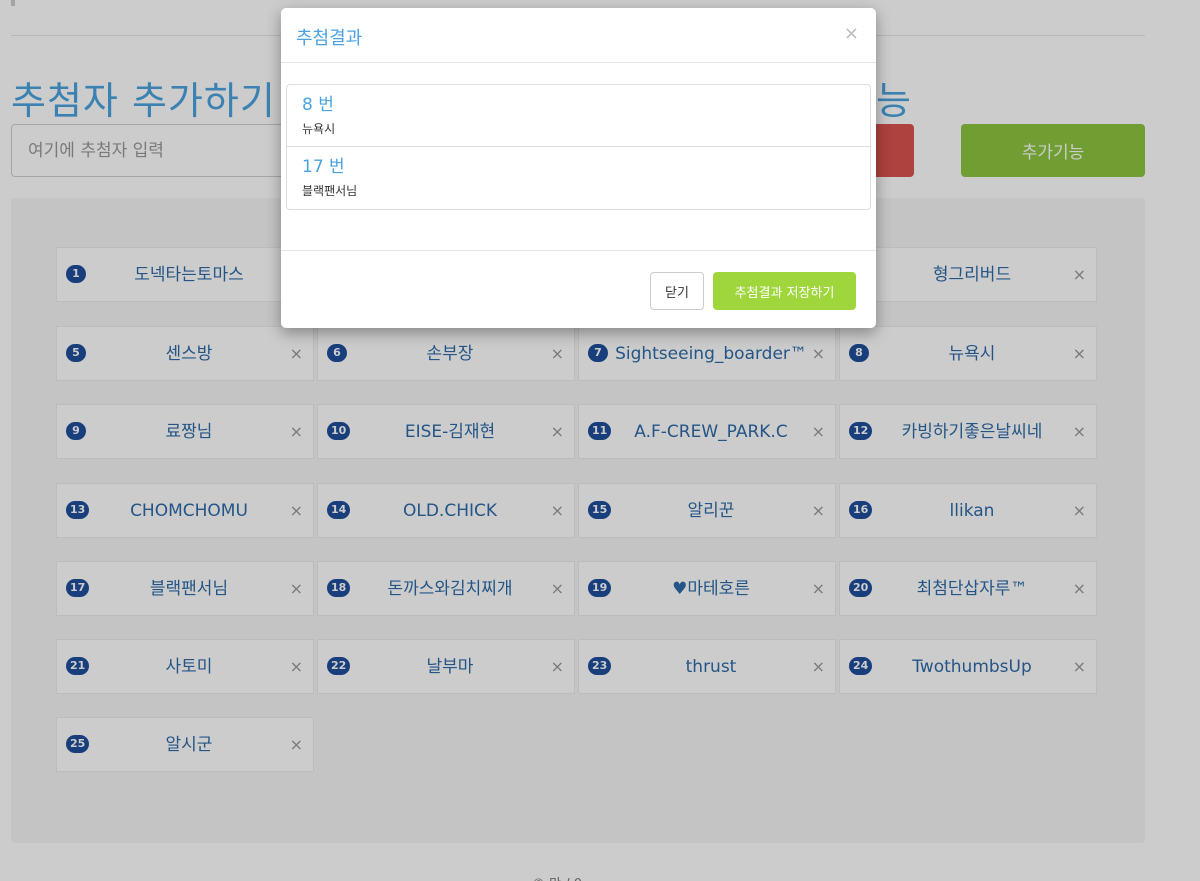 The height and width of the screenshot is (881, 1200). Describe the element at coordinates (851, 34) in the screenshot. I see `close-icon: ×` at that location.